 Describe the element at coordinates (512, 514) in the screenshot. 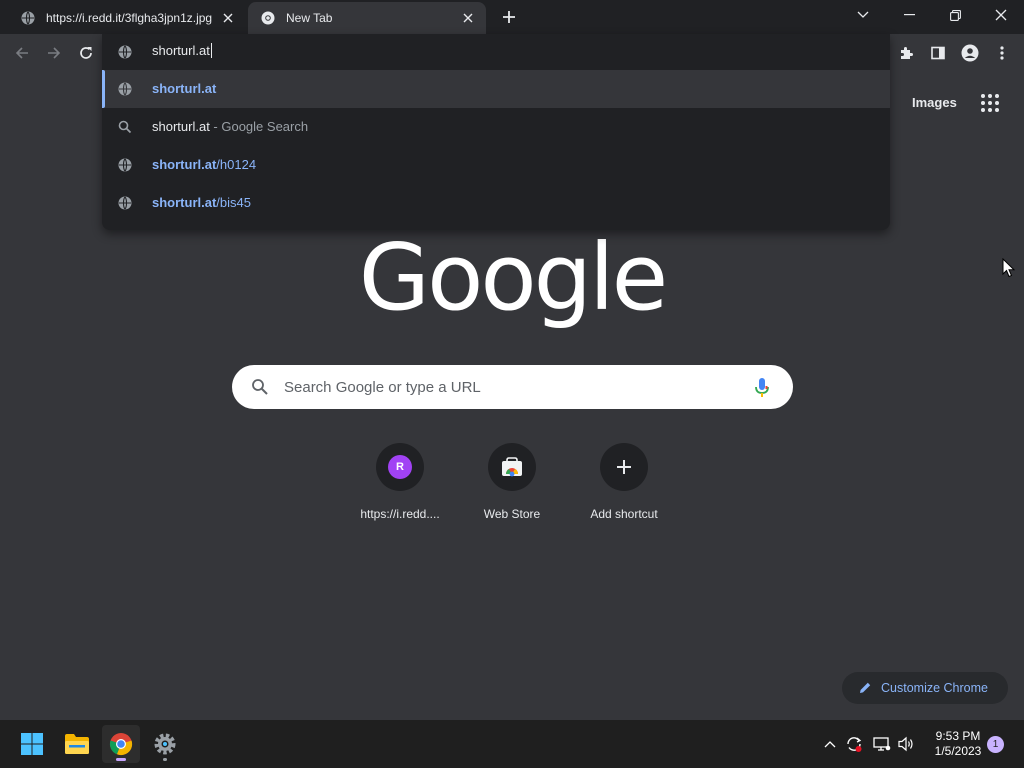

I see `shortcut-label: Web Store` at that location.